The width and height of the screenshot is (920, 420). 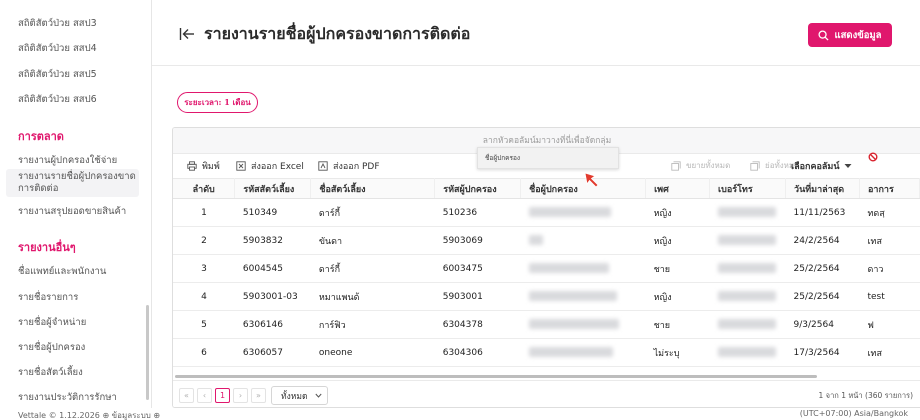 What do you see at coordinates (41, 136) in the screenshot?
I see `sidebar-section-marketing: การตลาด` at bounding box center [41, 136].